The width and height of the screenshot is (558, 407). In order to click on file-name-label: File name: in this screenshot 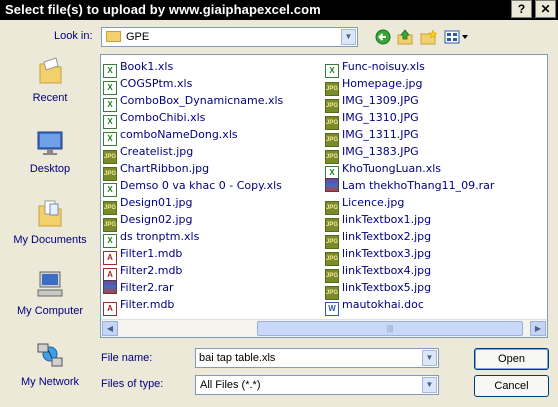, I will do `click(127, 358)`.